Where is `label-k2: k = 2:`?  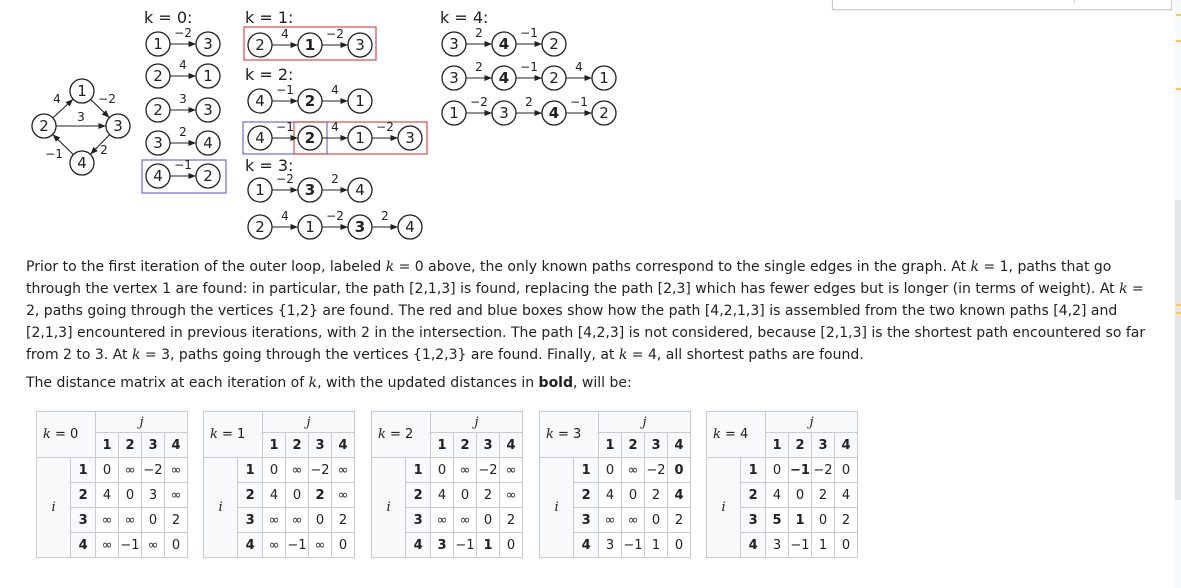 label-k2: k = 2: is located at coordinates (269, 74).